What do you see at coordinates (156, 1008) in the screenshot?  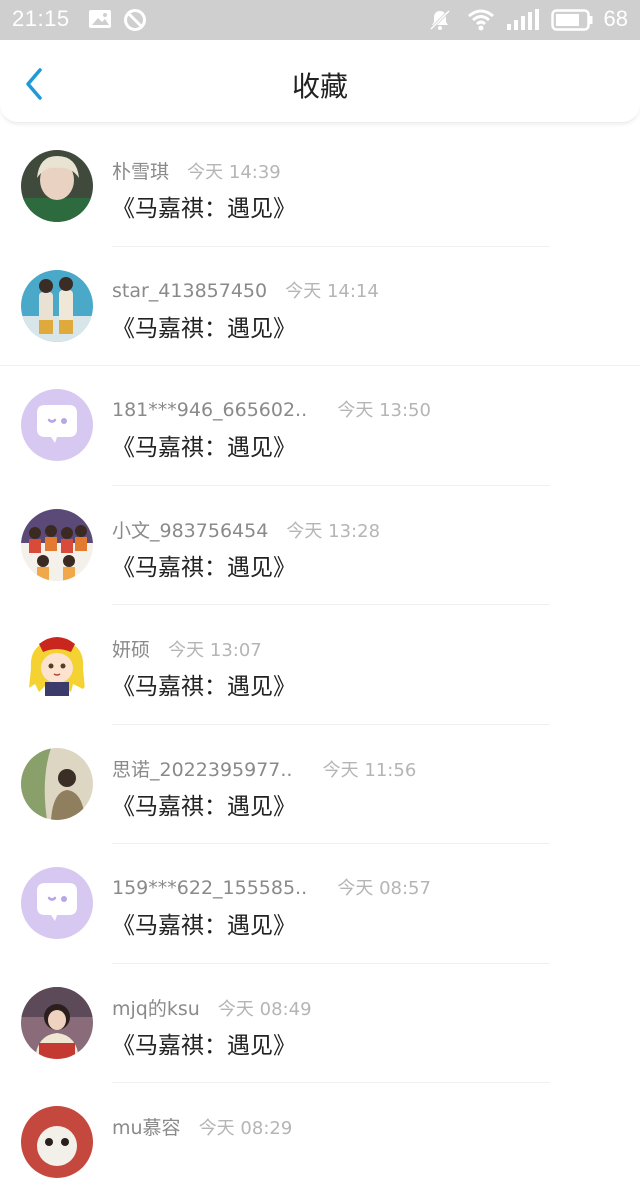 I see `item-username: mjq的ksu` at bounding box center [156, 1008].